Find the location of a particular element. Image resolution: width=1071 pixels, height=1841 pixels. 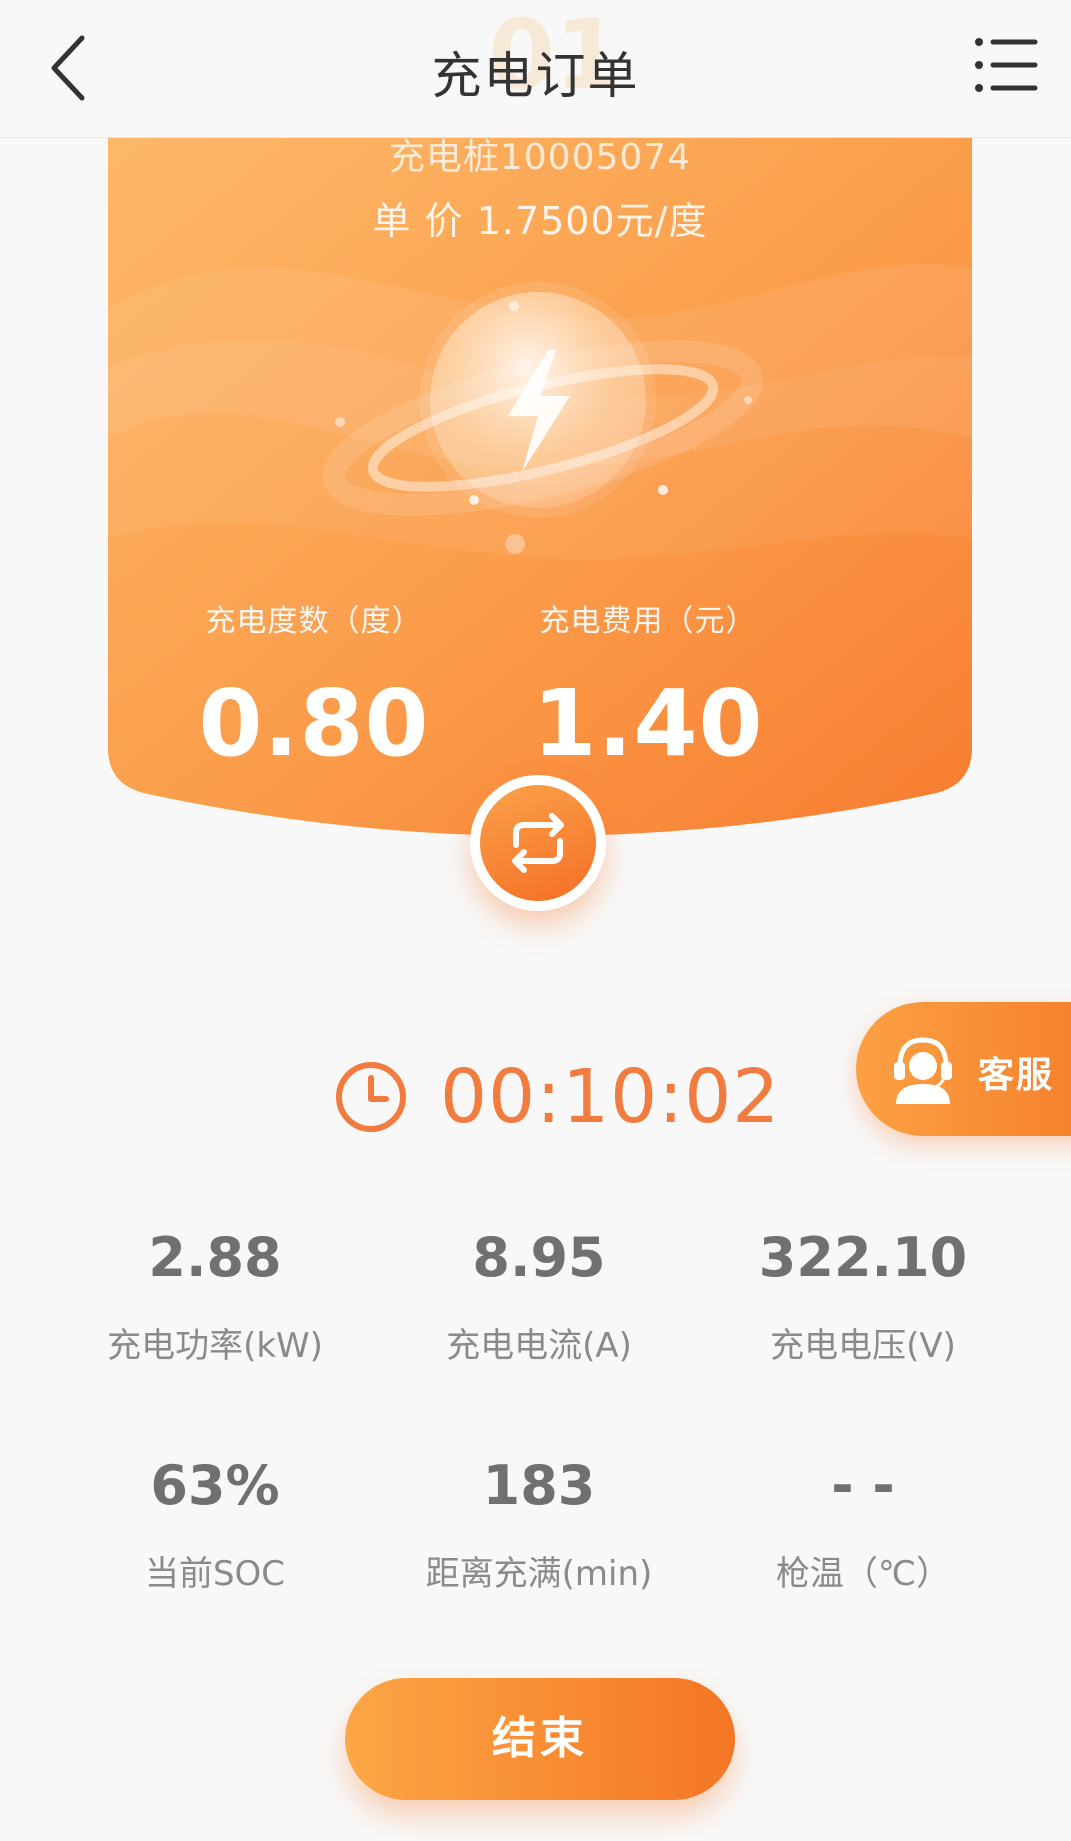

energy-label: 充电度数（度） is located at coordinates (314, 621).